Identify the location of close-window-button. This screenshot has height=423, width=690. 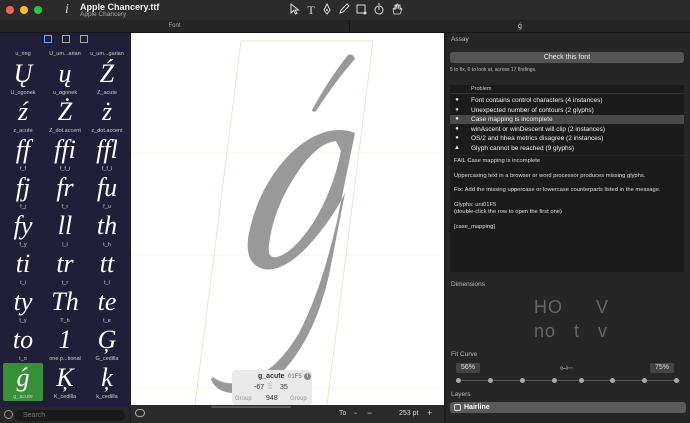
(10, 10).